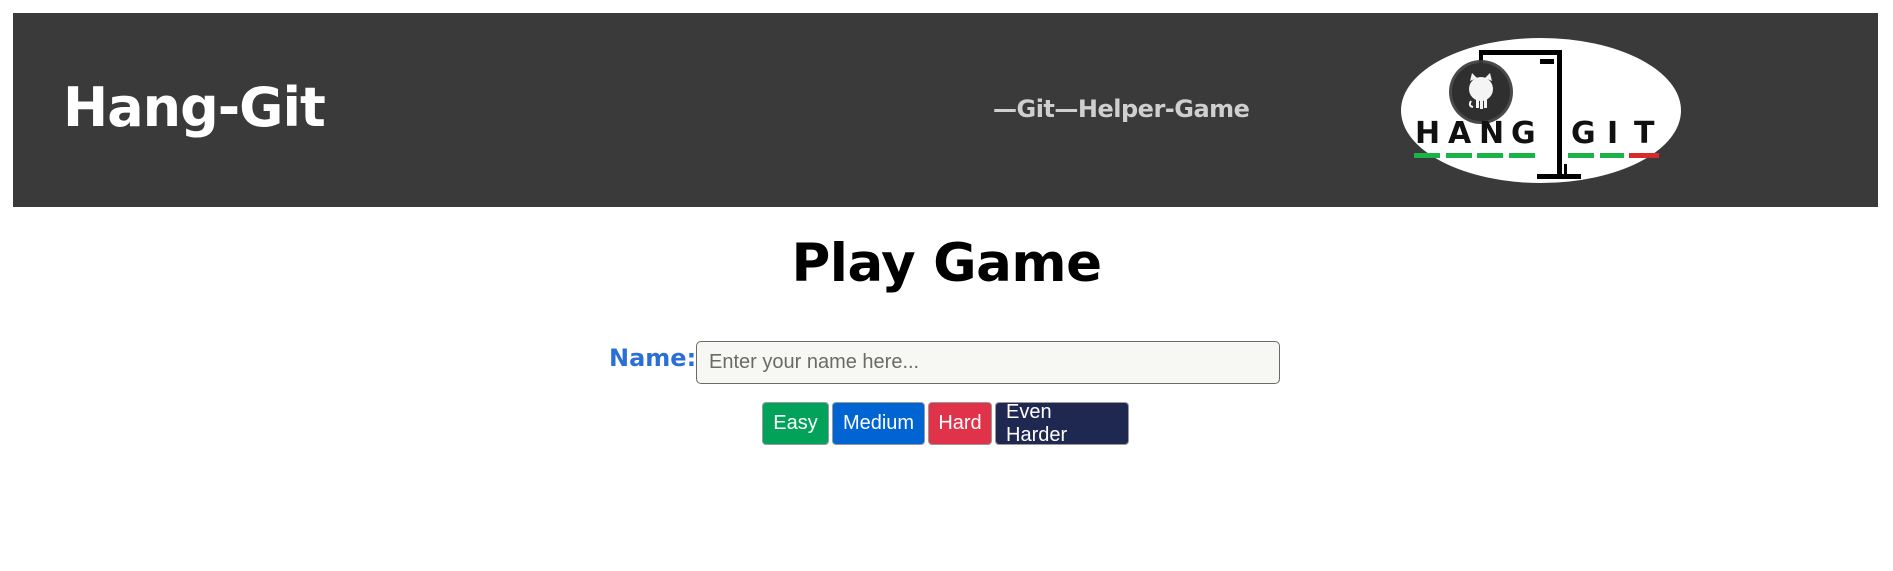 This screenshot has width=1893, height=571. I want to click on difficulty-buttons: Easy Medium Hard Even Harder, so click(945, 423).